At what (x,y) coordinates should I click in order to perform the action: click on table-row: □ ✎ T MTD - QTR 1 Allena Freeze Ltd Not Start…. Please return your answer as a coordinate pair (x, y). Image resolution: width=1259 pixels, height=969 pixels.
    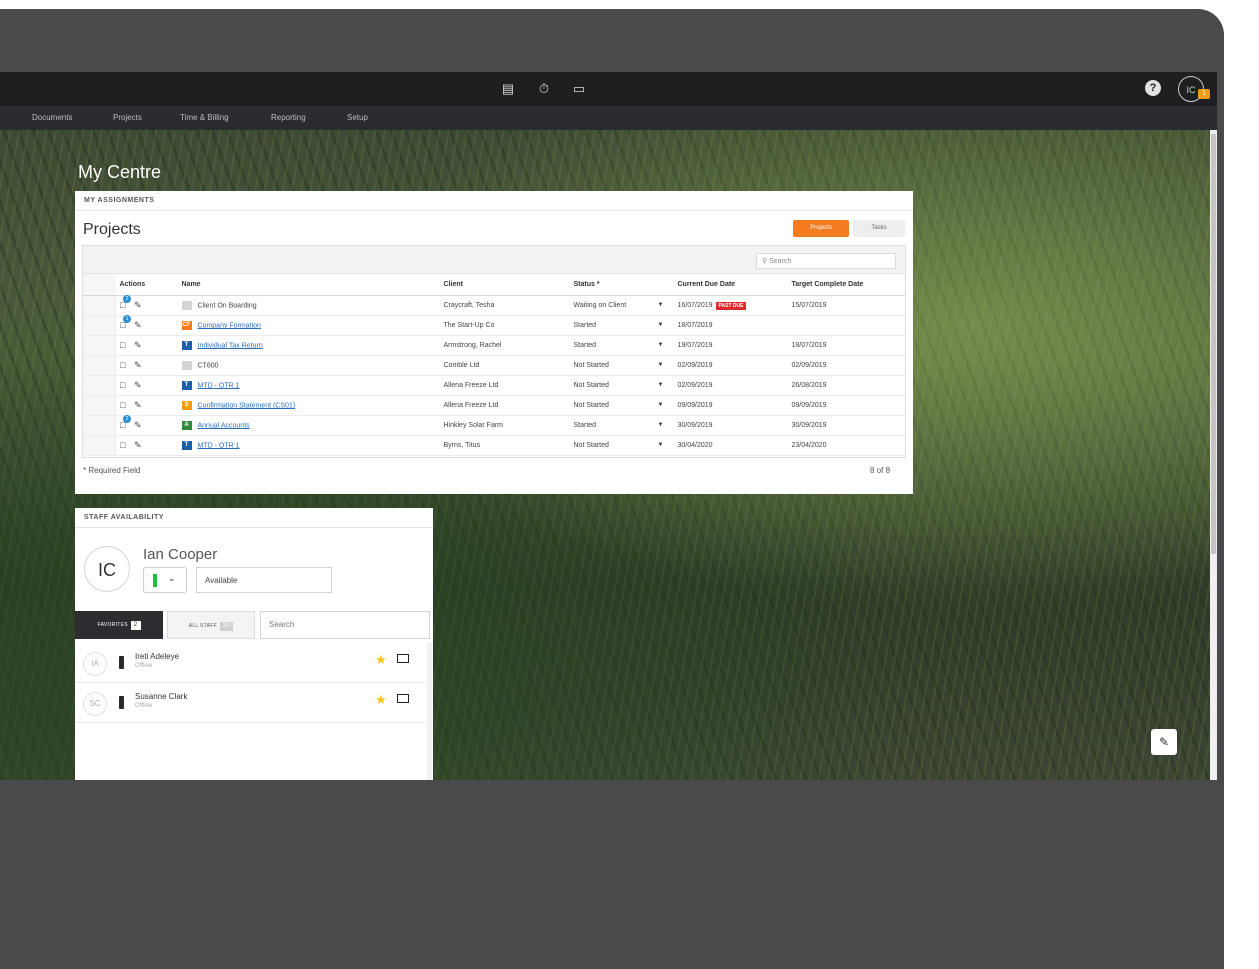
    Looking at the image, I should click on (494, 385).